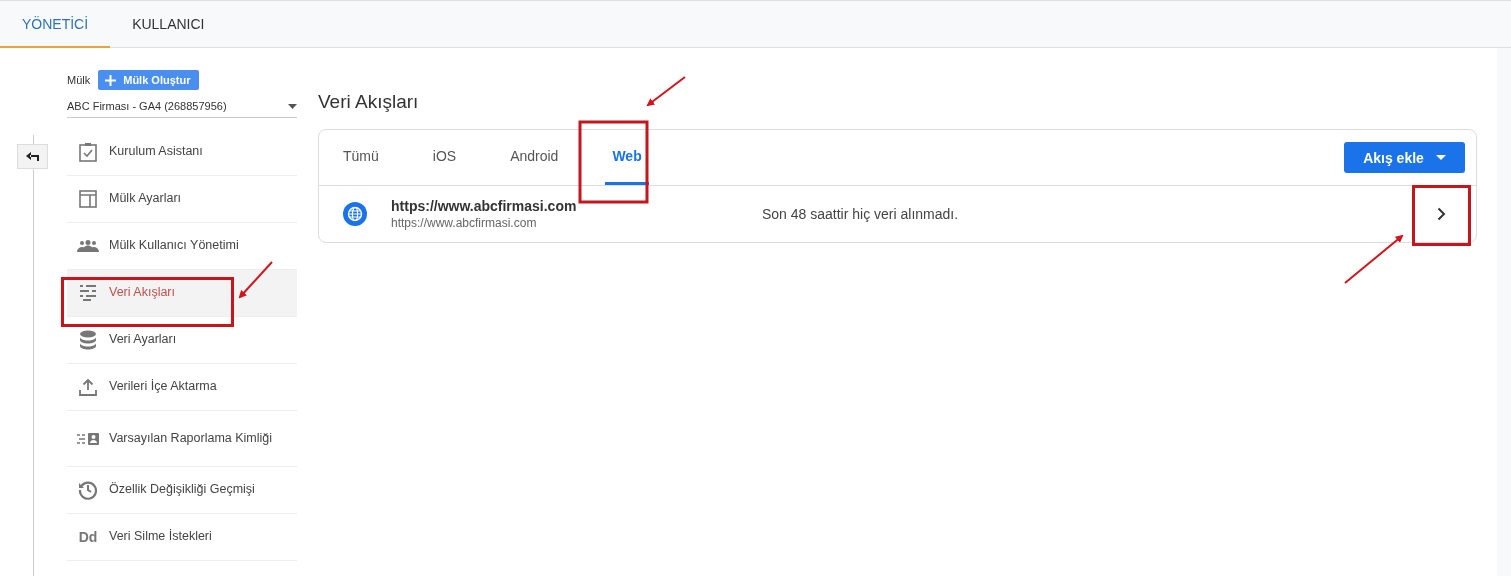  I want to click on stream-row: https://www.abcfirmasi.com https://www.abcfirmasi.com Son 48 saattir hiç veri alınmadı., so click(897, 214).